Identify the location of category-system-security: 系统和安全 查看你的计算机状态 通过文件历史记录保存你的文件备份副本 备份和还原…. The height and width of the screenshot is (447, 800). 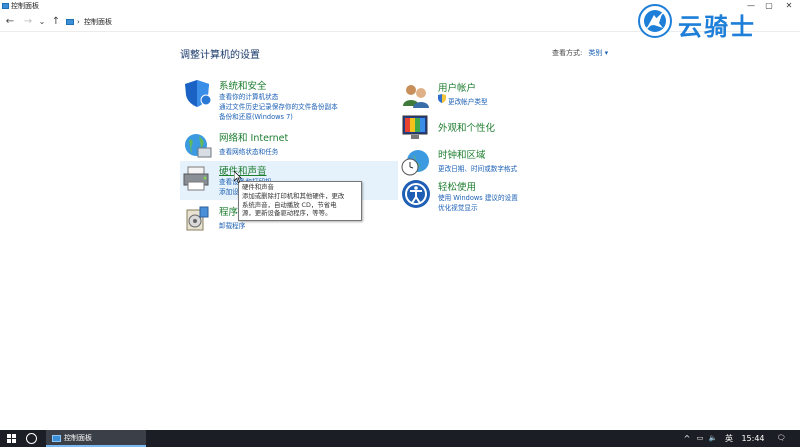
(282, 100).